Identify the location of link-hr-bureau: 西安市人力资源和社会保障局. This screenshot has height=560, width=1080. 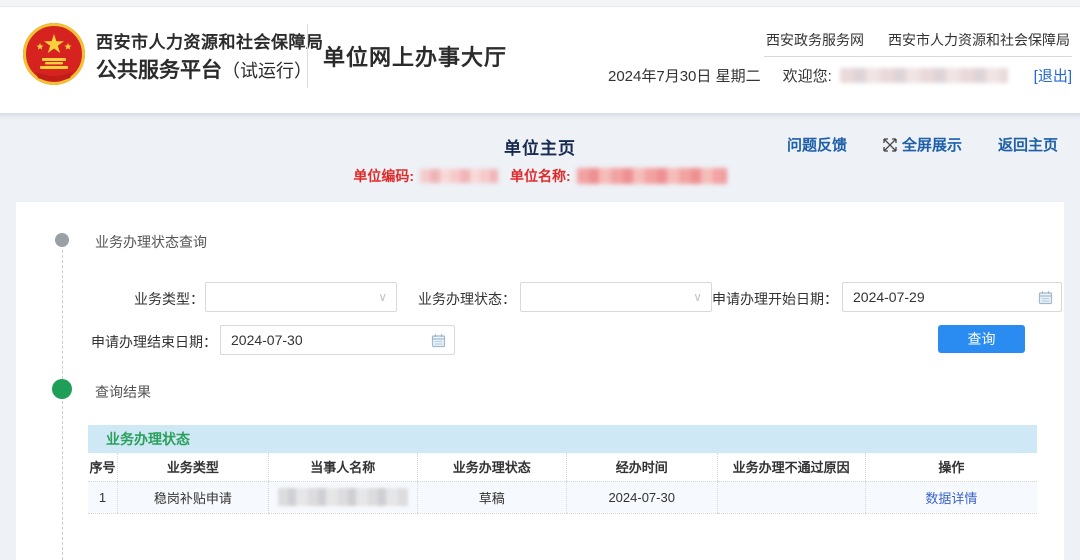
(979, 40).